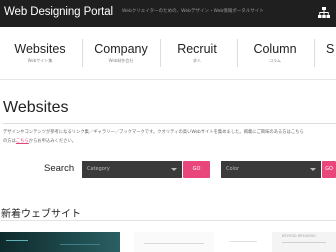  What do you see at coordinates (275, 60) in the screenshot?
I see `nav-item-sub: コラム` at bounding box center [275, 60].